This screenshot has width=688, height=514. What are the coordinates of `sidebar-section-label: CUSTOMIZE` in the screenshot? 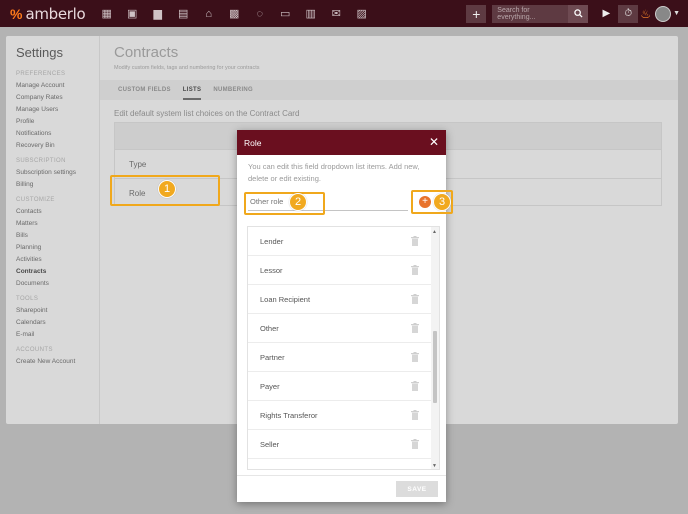 It's located at (35, 200).